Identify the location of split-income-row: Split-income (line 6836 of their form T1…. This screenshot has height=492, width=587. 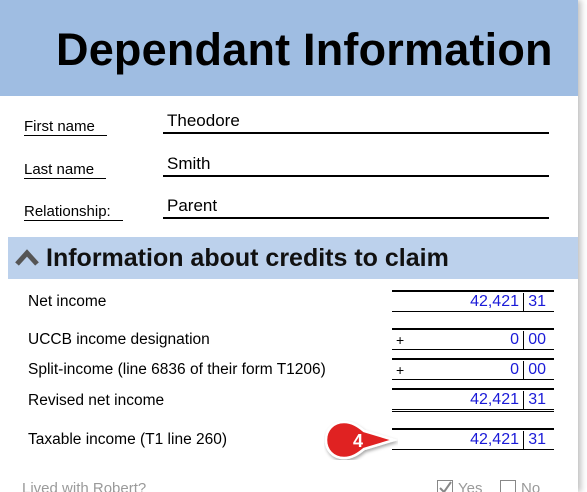
(293, 369).